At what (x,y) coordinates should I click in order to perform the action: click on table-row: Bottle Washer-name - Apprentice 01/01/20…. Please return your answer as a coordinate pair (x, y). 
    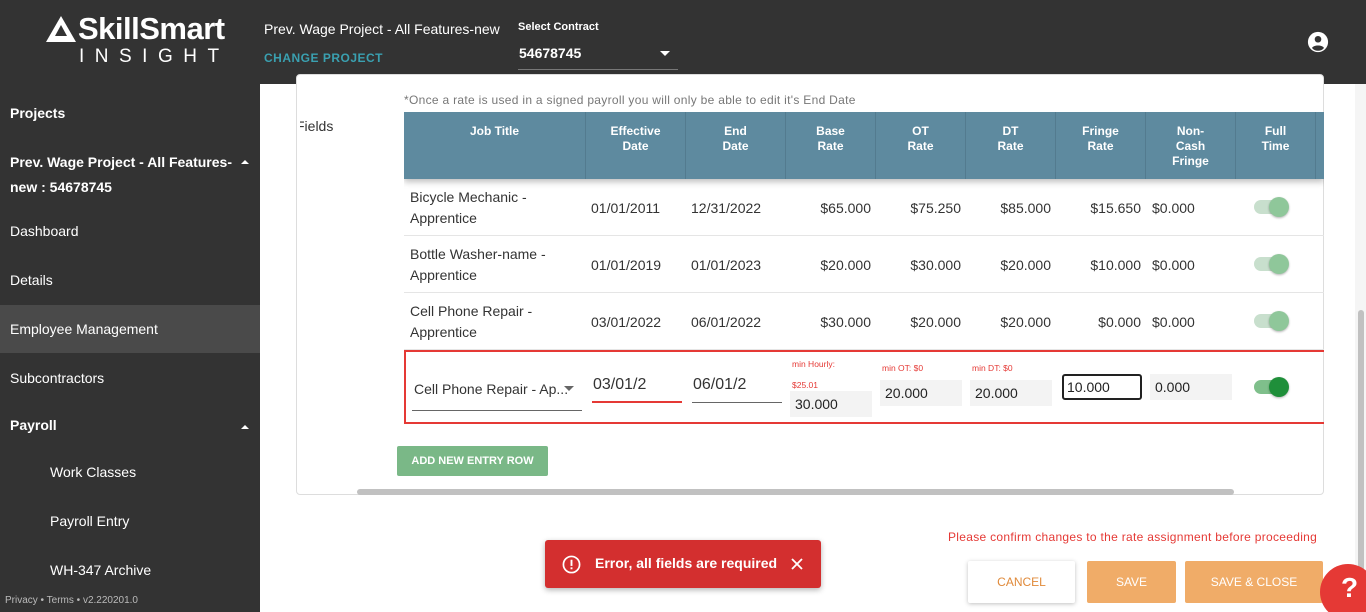
    Looking at the image, I should click on (864, 264).